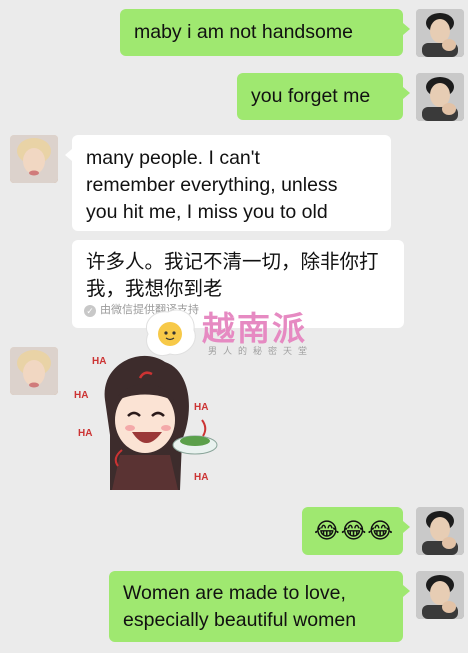 The height and width of the screenshot is (653, 468). I want to click on message-line: especially beautiful women, so click(240, 620).